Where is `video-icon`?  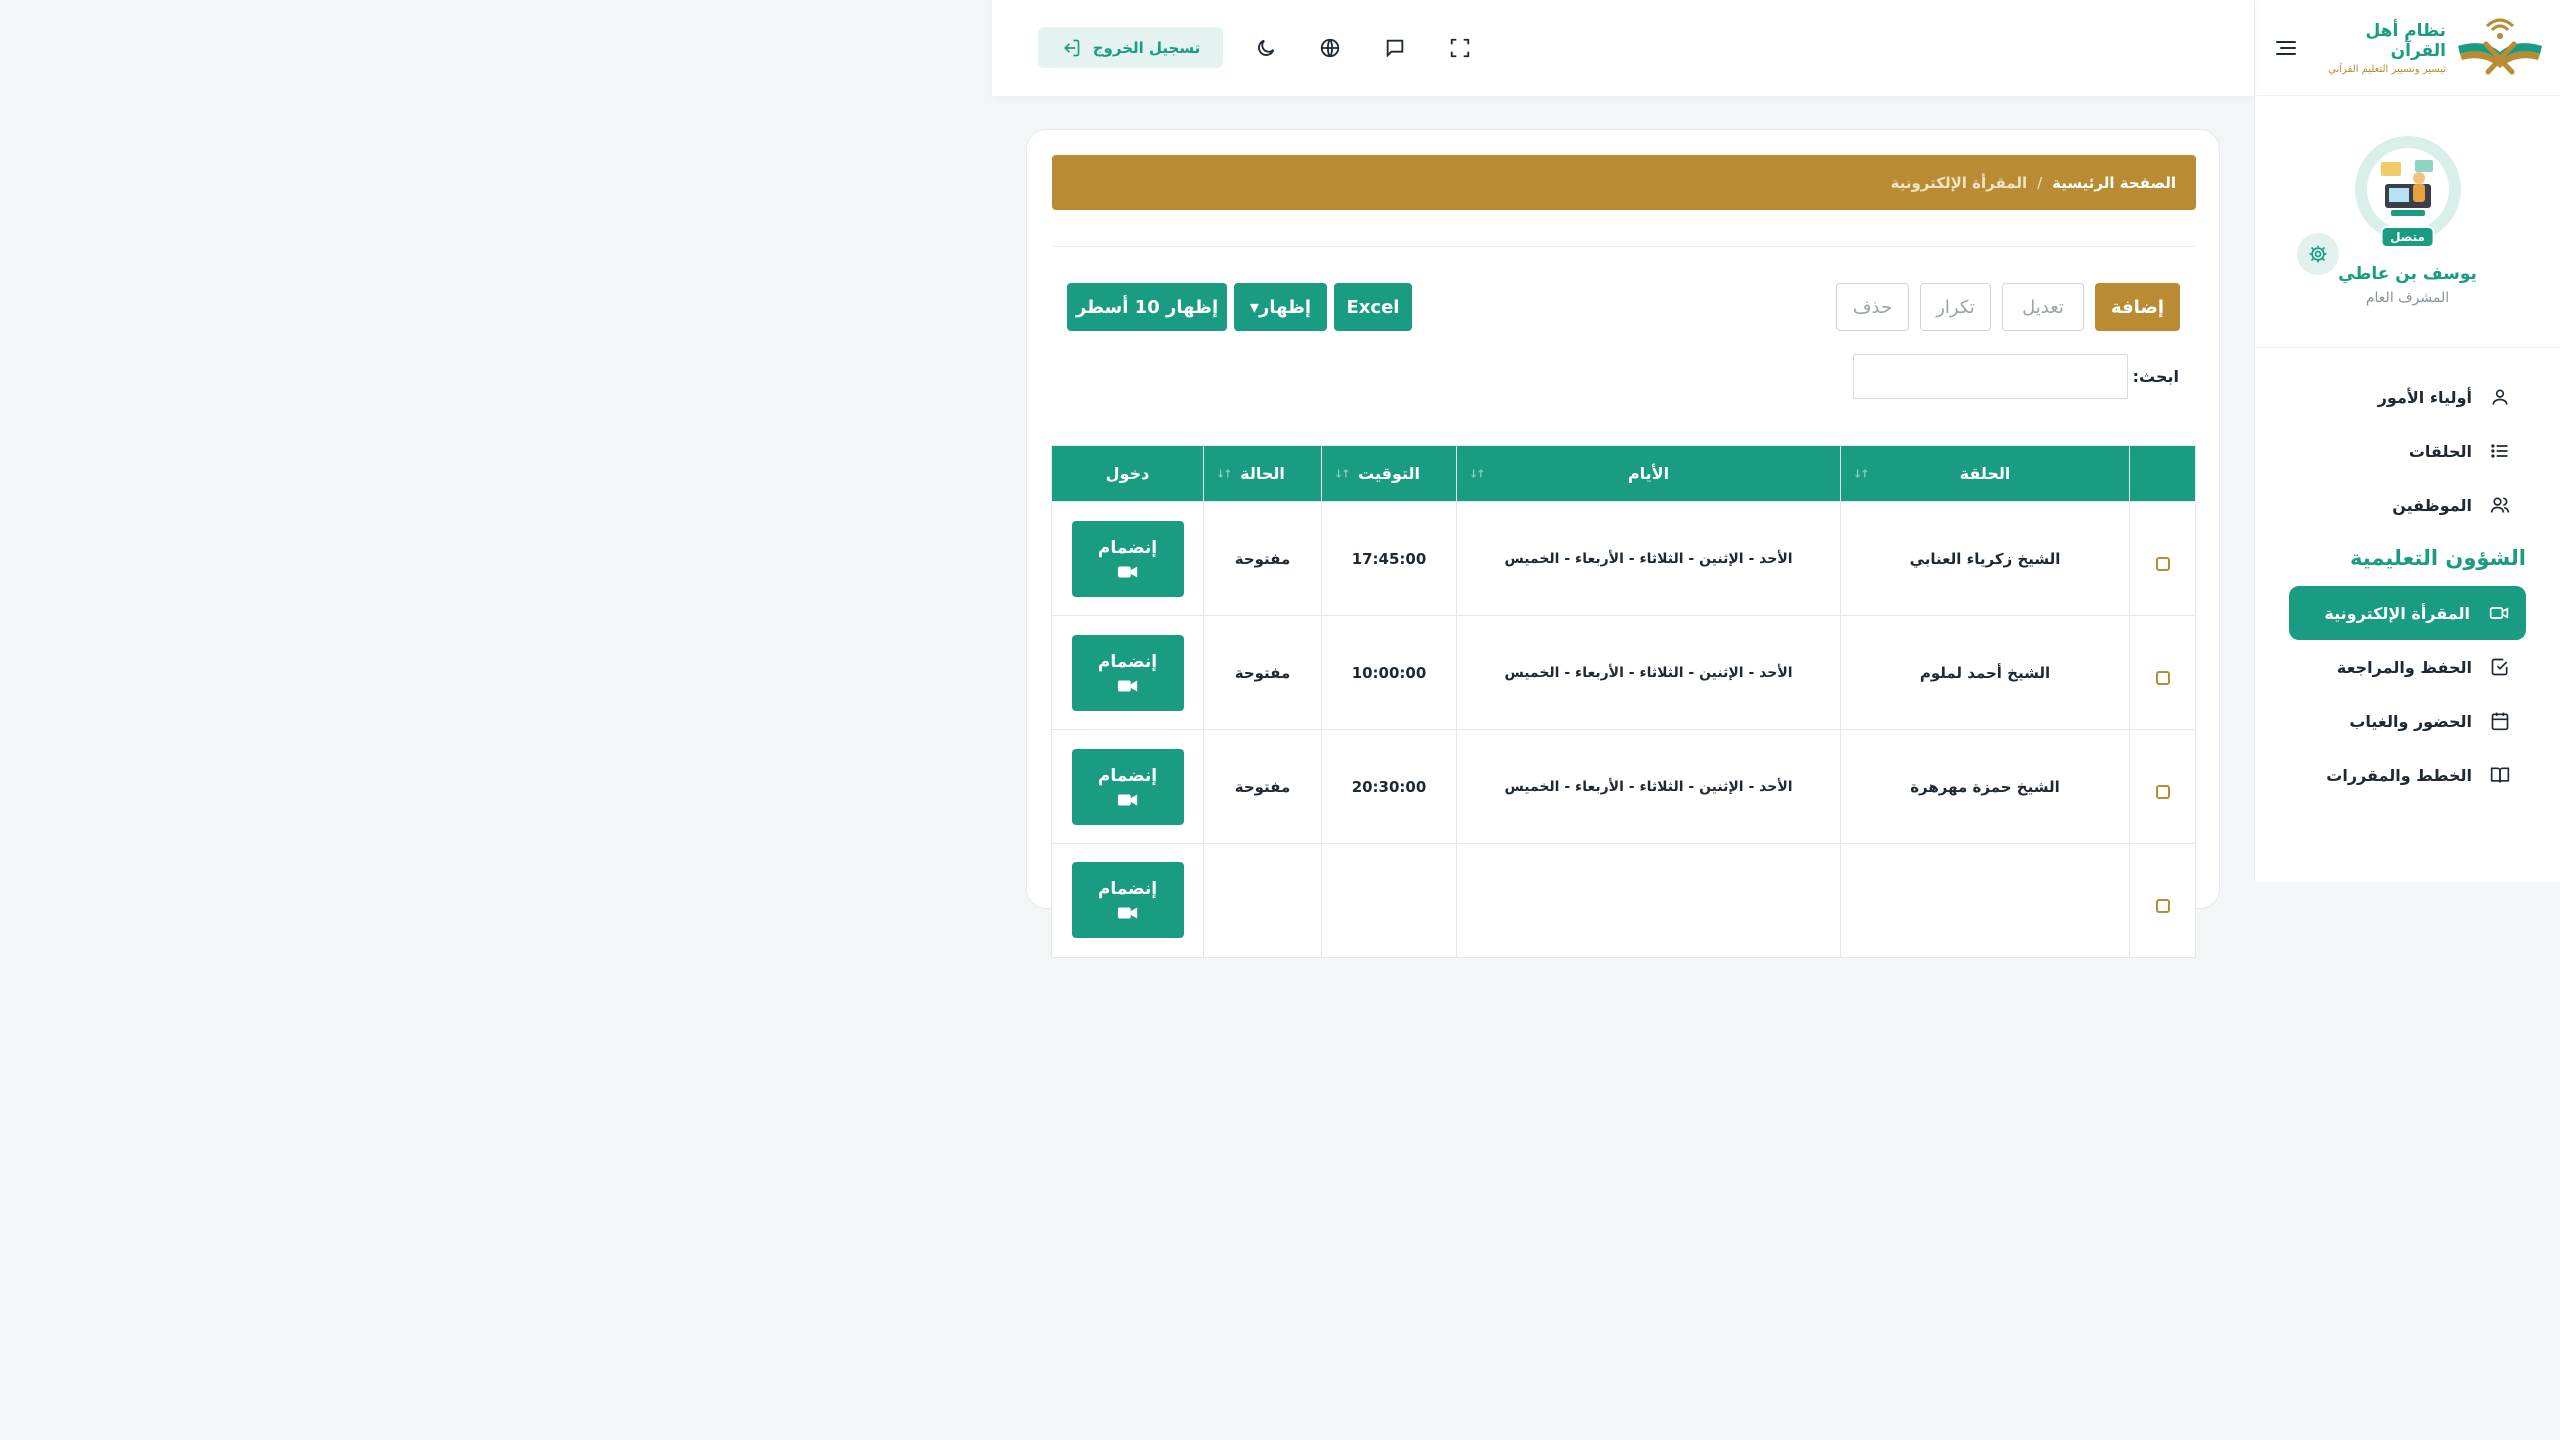
video-icon is located at coordinates (2499, 613).